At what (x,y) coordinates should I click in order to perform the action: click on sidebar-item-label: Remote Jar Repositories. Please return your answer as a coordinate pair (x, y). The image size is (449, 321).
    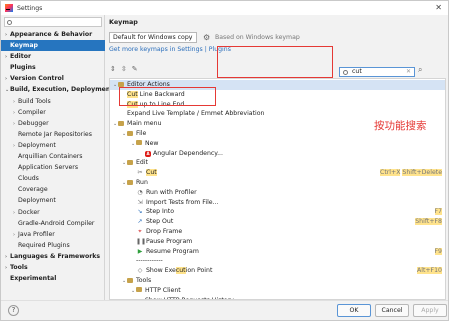
    Looking at the image, I should click on (55, 134).